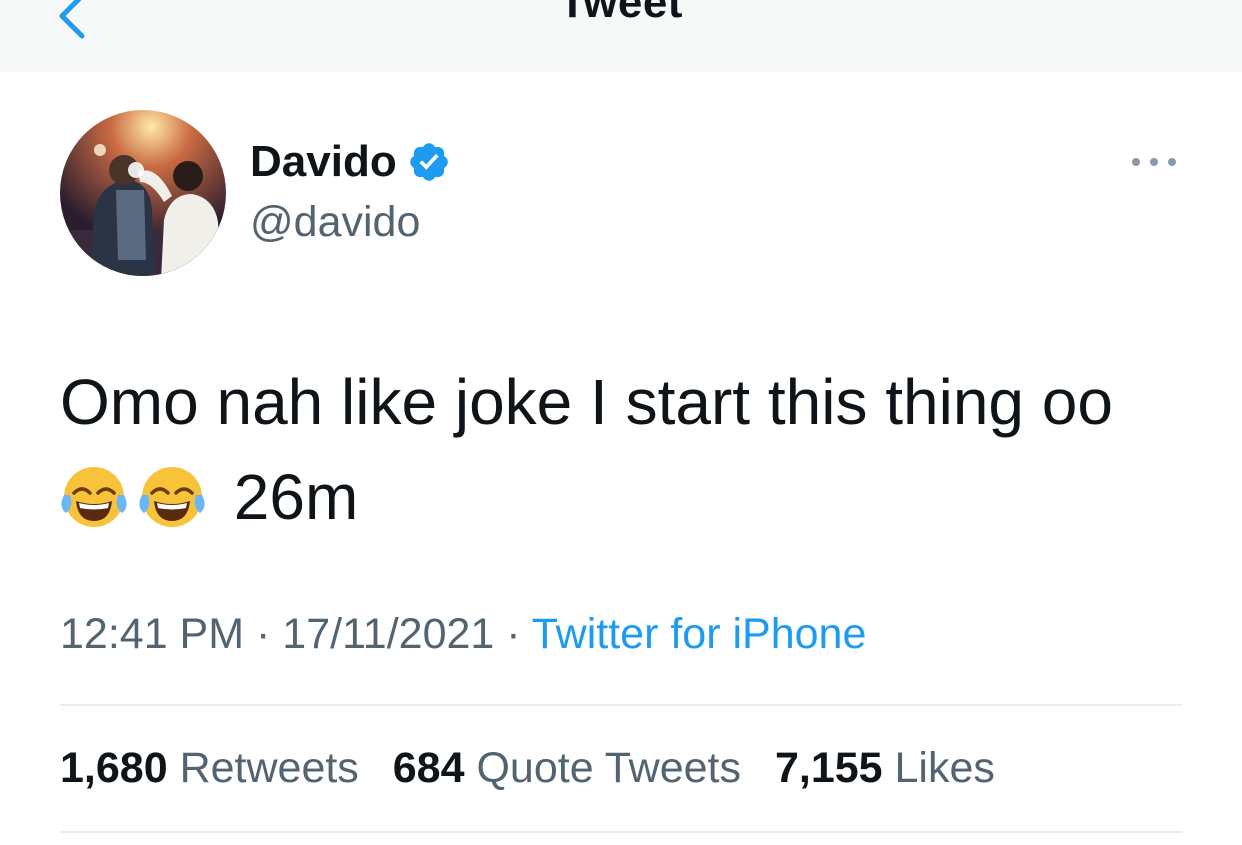  What do you see at coordinates (586, 402) in the screenshot?
I see `tweet-text: Omo nah like joke I start this thing oo` at bounding box center [586, 402].